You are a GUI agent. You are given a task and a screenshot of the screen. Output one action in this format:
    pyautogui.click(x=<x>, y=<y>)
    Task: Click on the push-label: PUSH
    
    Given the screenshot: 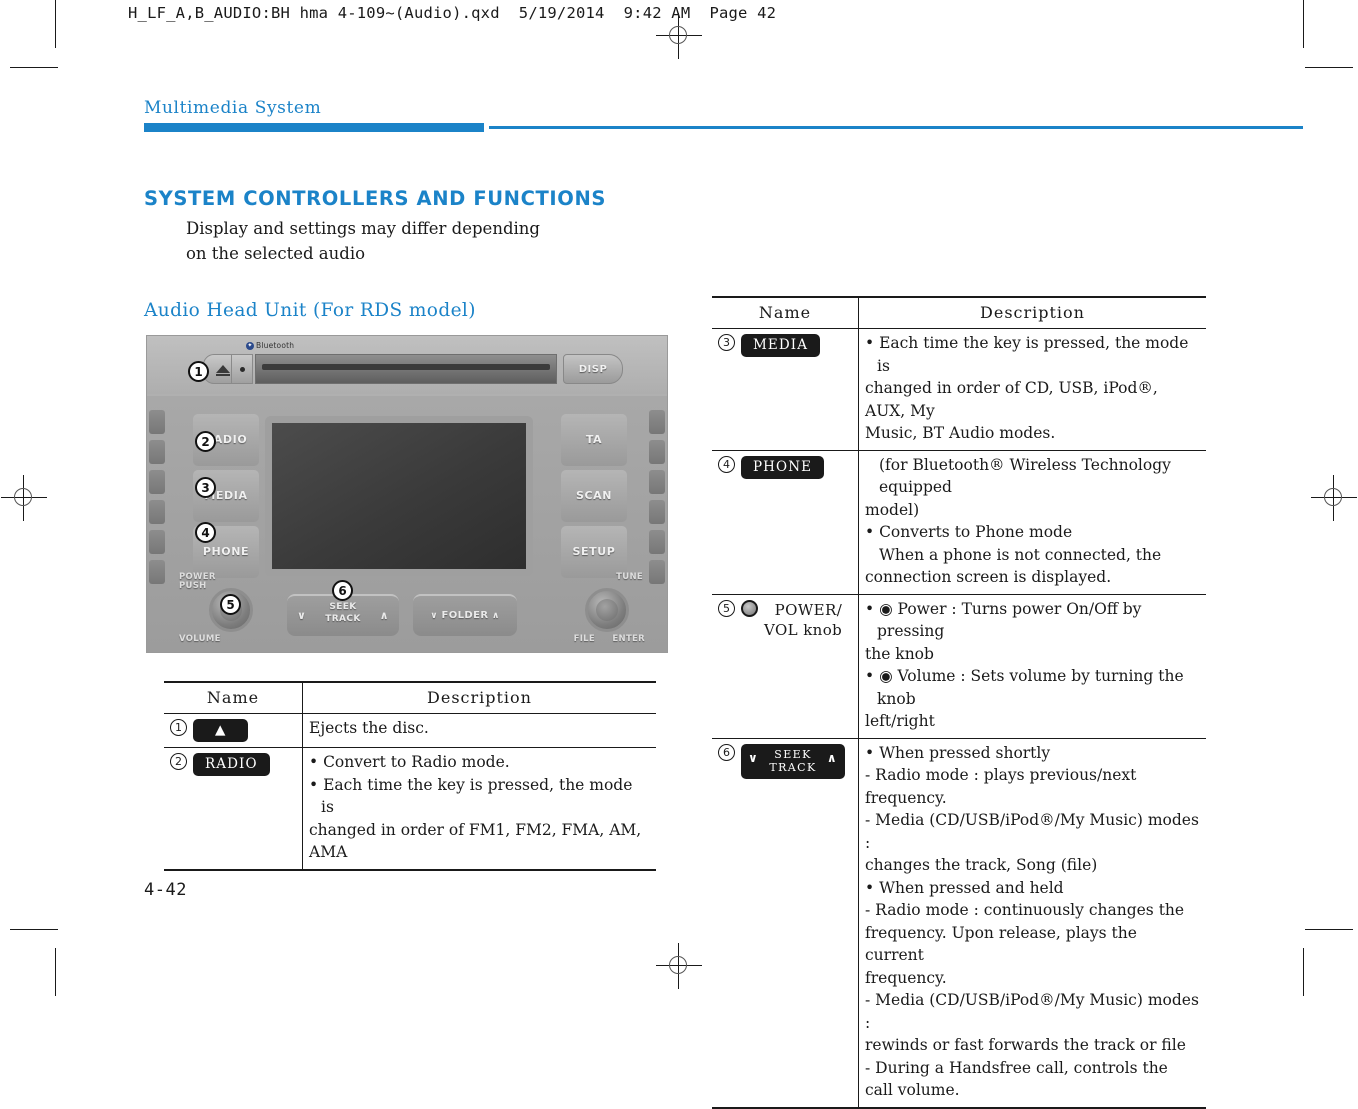 What is the action you would take?
    pyautogui.click(x=193, y=586)
    